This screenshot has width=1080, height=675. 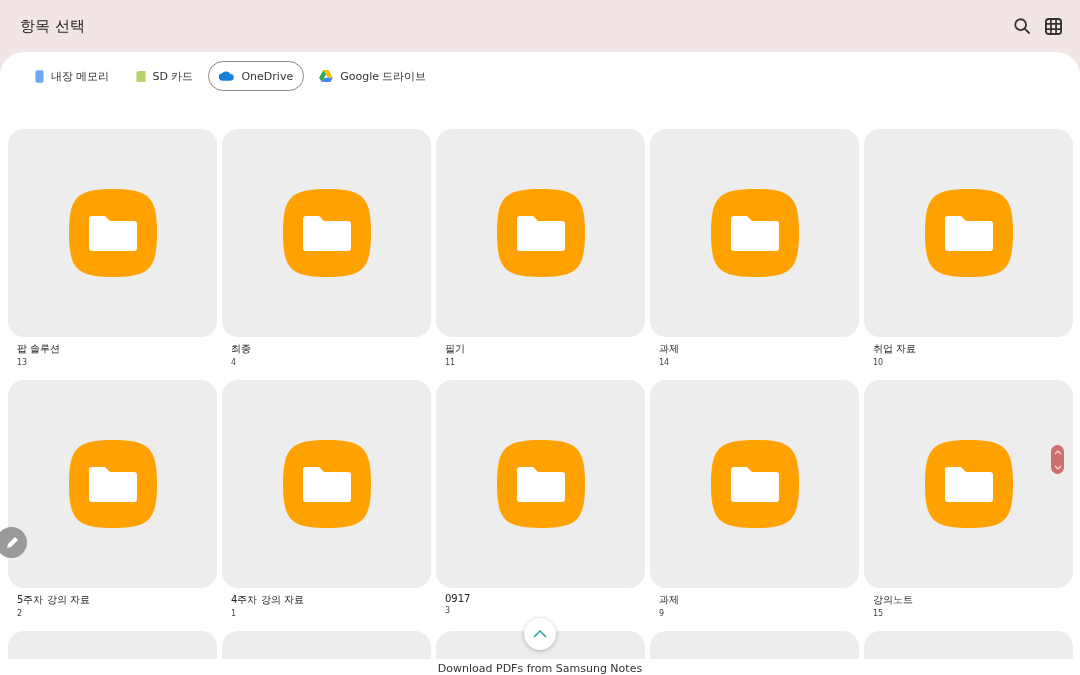 I want to click on item-count: 2, so click(x=20, y=613).